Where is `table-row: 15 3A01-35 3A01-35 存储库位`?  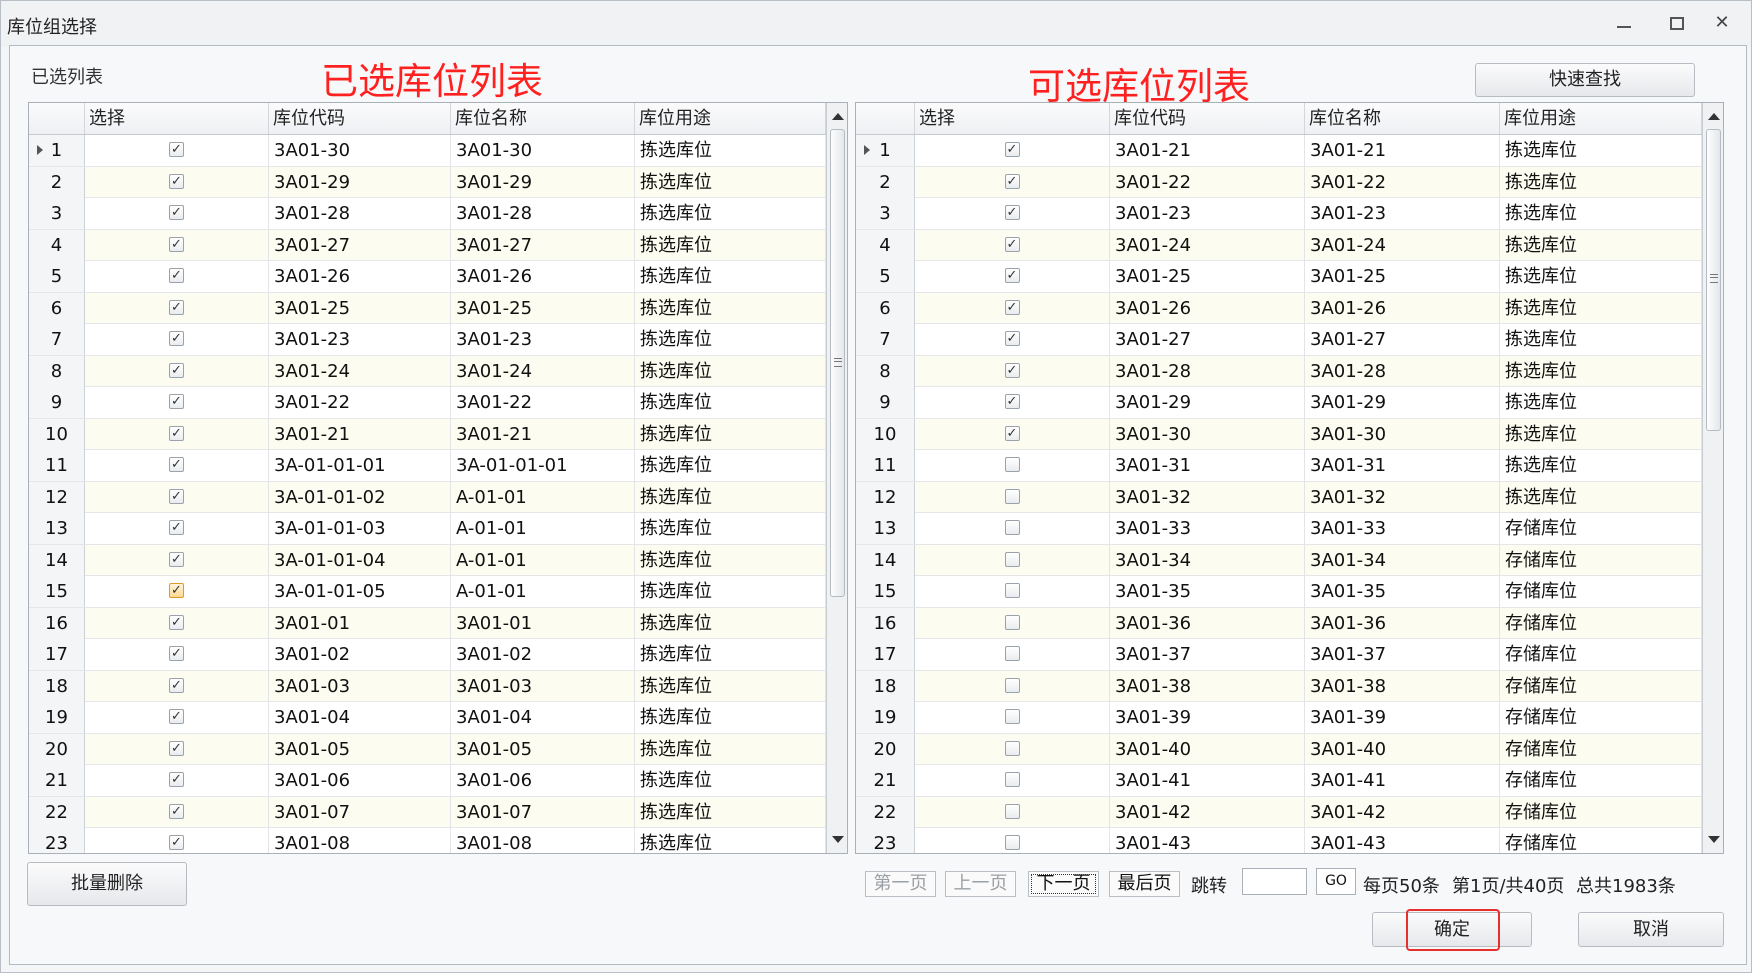 table-row: 15 3A01-35 3A01-35 存储库位 is located at coordinates (1279, 592).